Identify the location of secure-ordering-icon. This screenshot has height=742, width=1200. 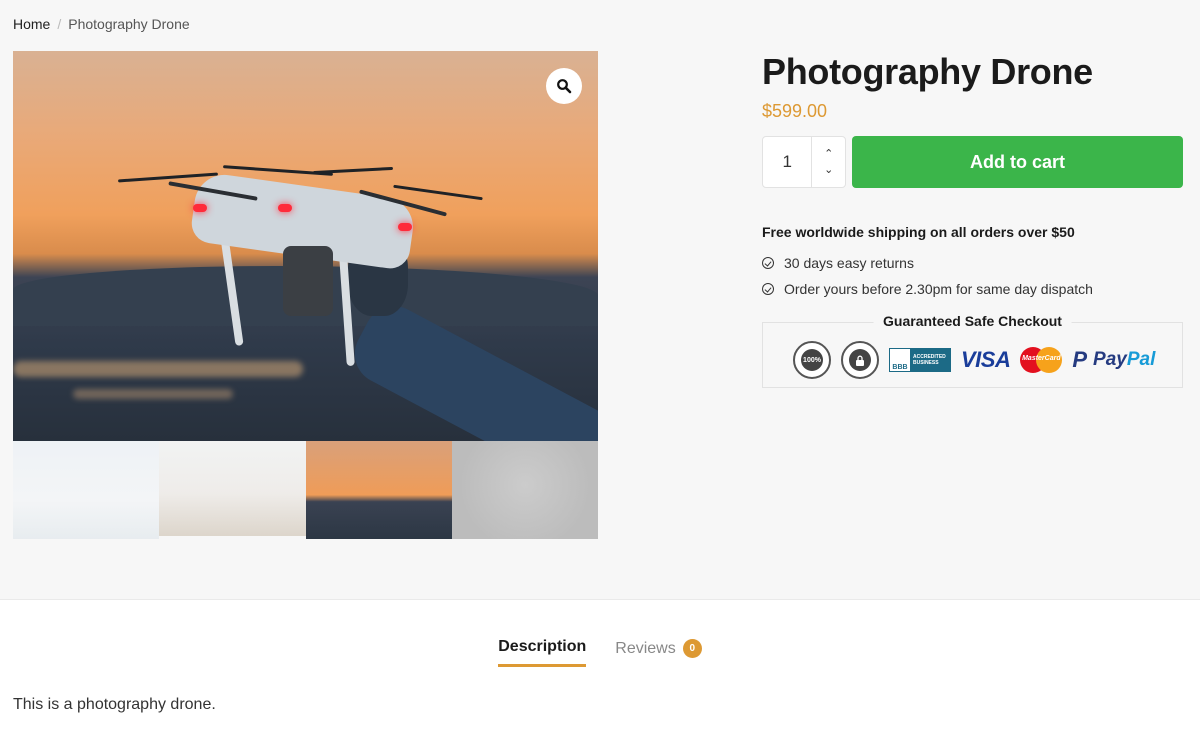
(860, 360).